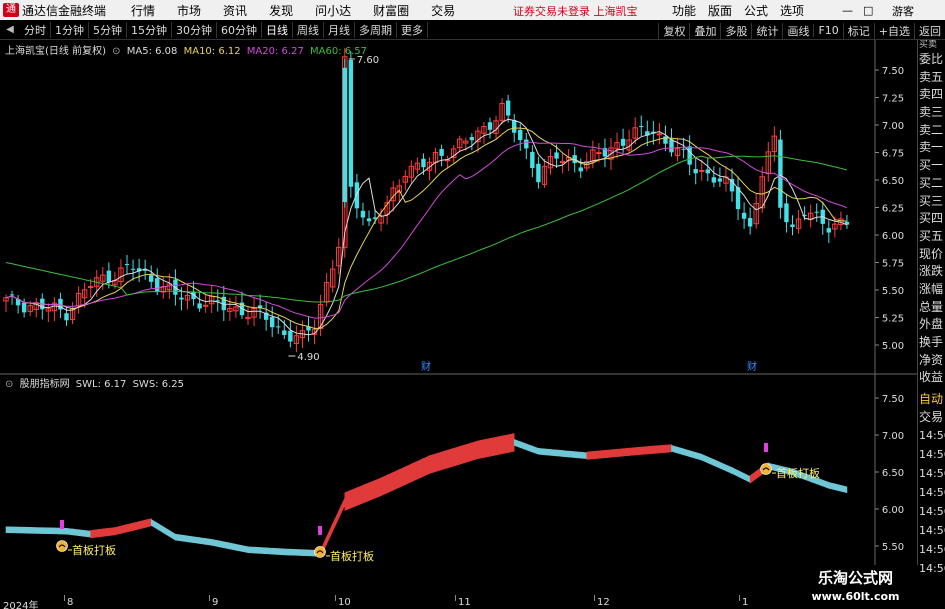  I want to click on watermark: 乐淘公式网 www.60lt.com, so click(855, 587).